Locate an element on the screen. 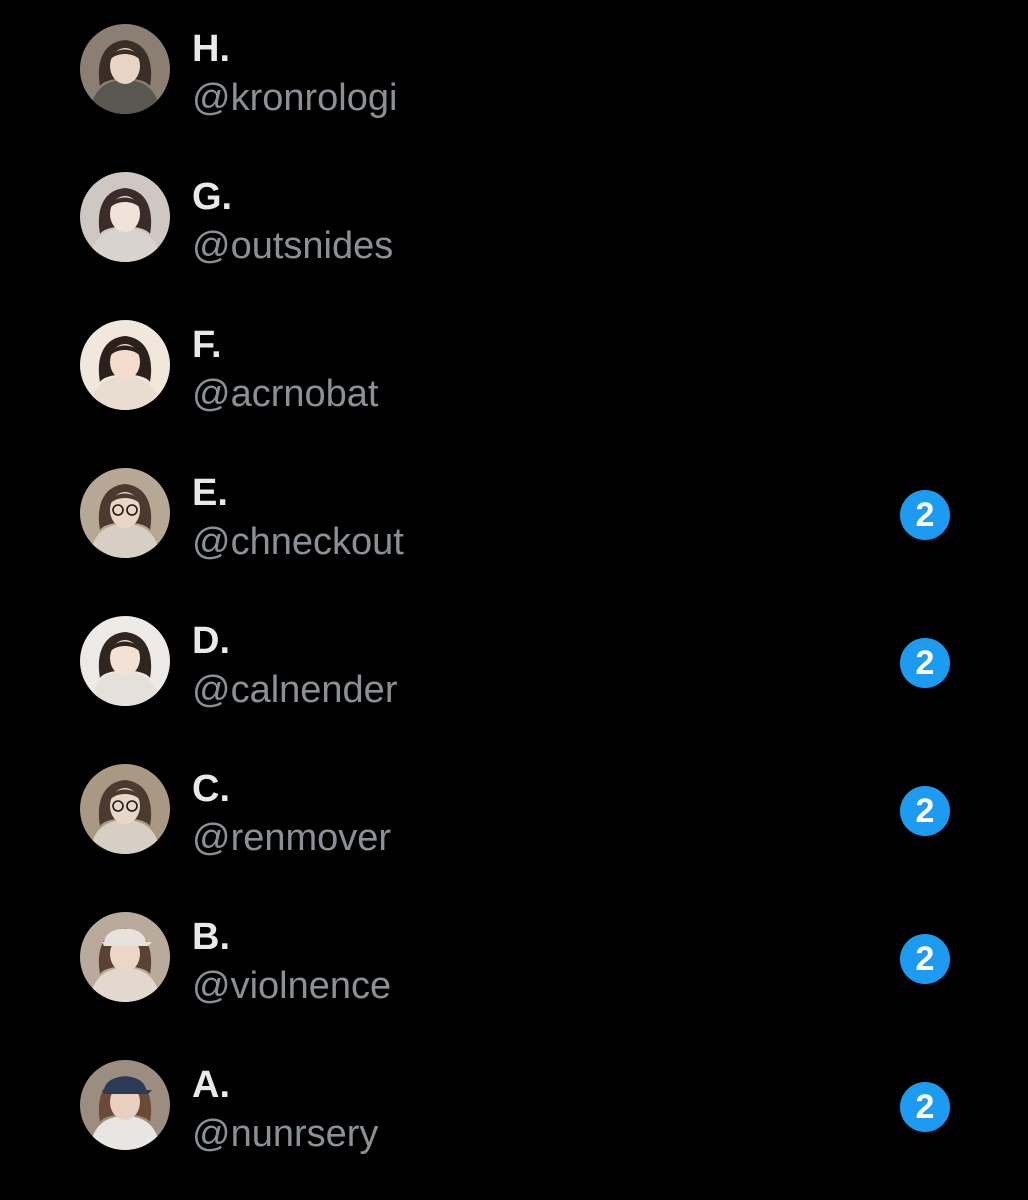 The width and height of the screenshot is (1028, 1200). user-handle: @violnence is located at coordinates (292, 986).